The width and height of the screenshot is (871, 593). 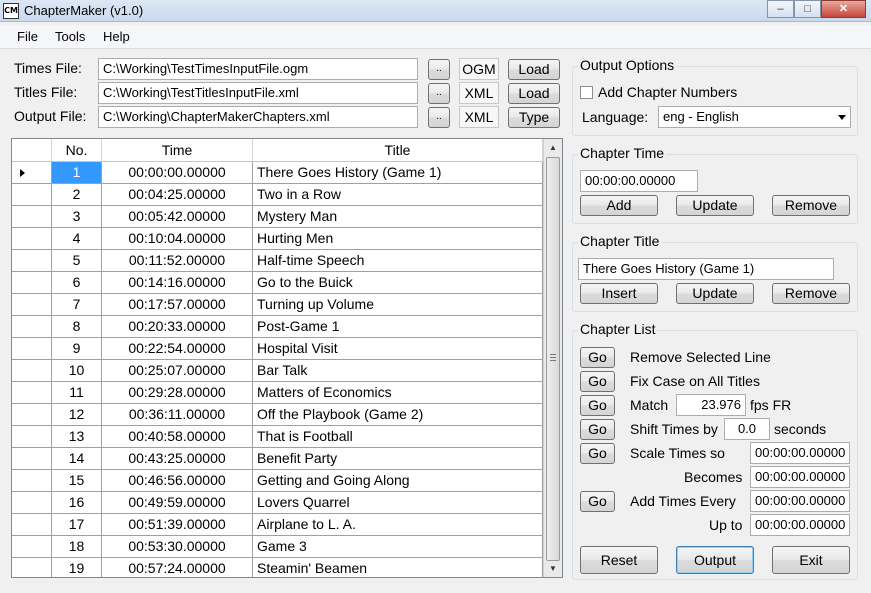 What do you see at coordinates (597, 429) in the screenshot?
I see `shift-go-button: Go` at bounding box center [597, 429].